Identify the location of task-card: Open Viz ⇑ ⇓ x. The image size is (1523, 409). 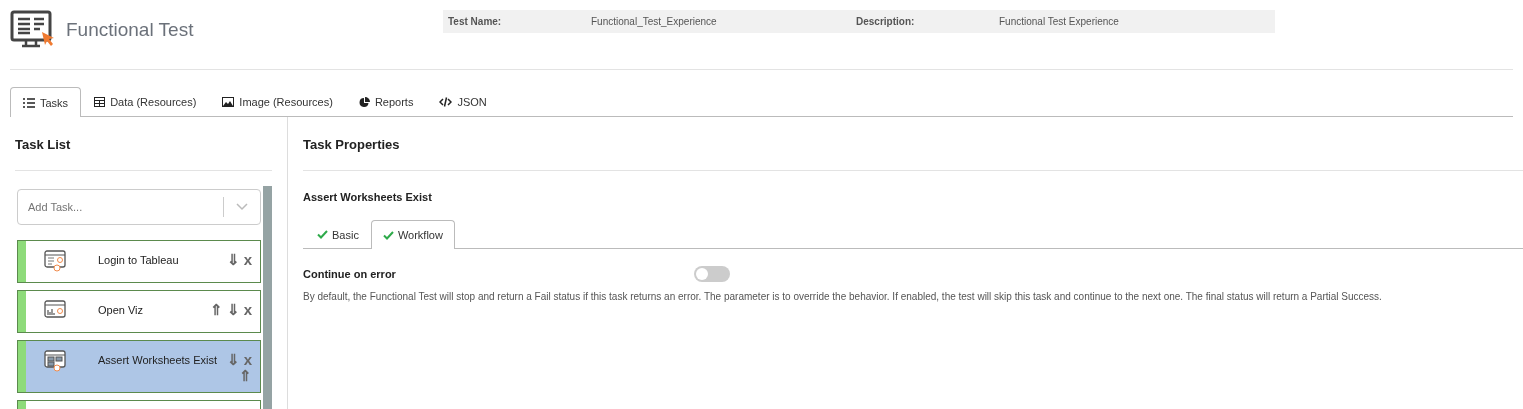
(139, 311).